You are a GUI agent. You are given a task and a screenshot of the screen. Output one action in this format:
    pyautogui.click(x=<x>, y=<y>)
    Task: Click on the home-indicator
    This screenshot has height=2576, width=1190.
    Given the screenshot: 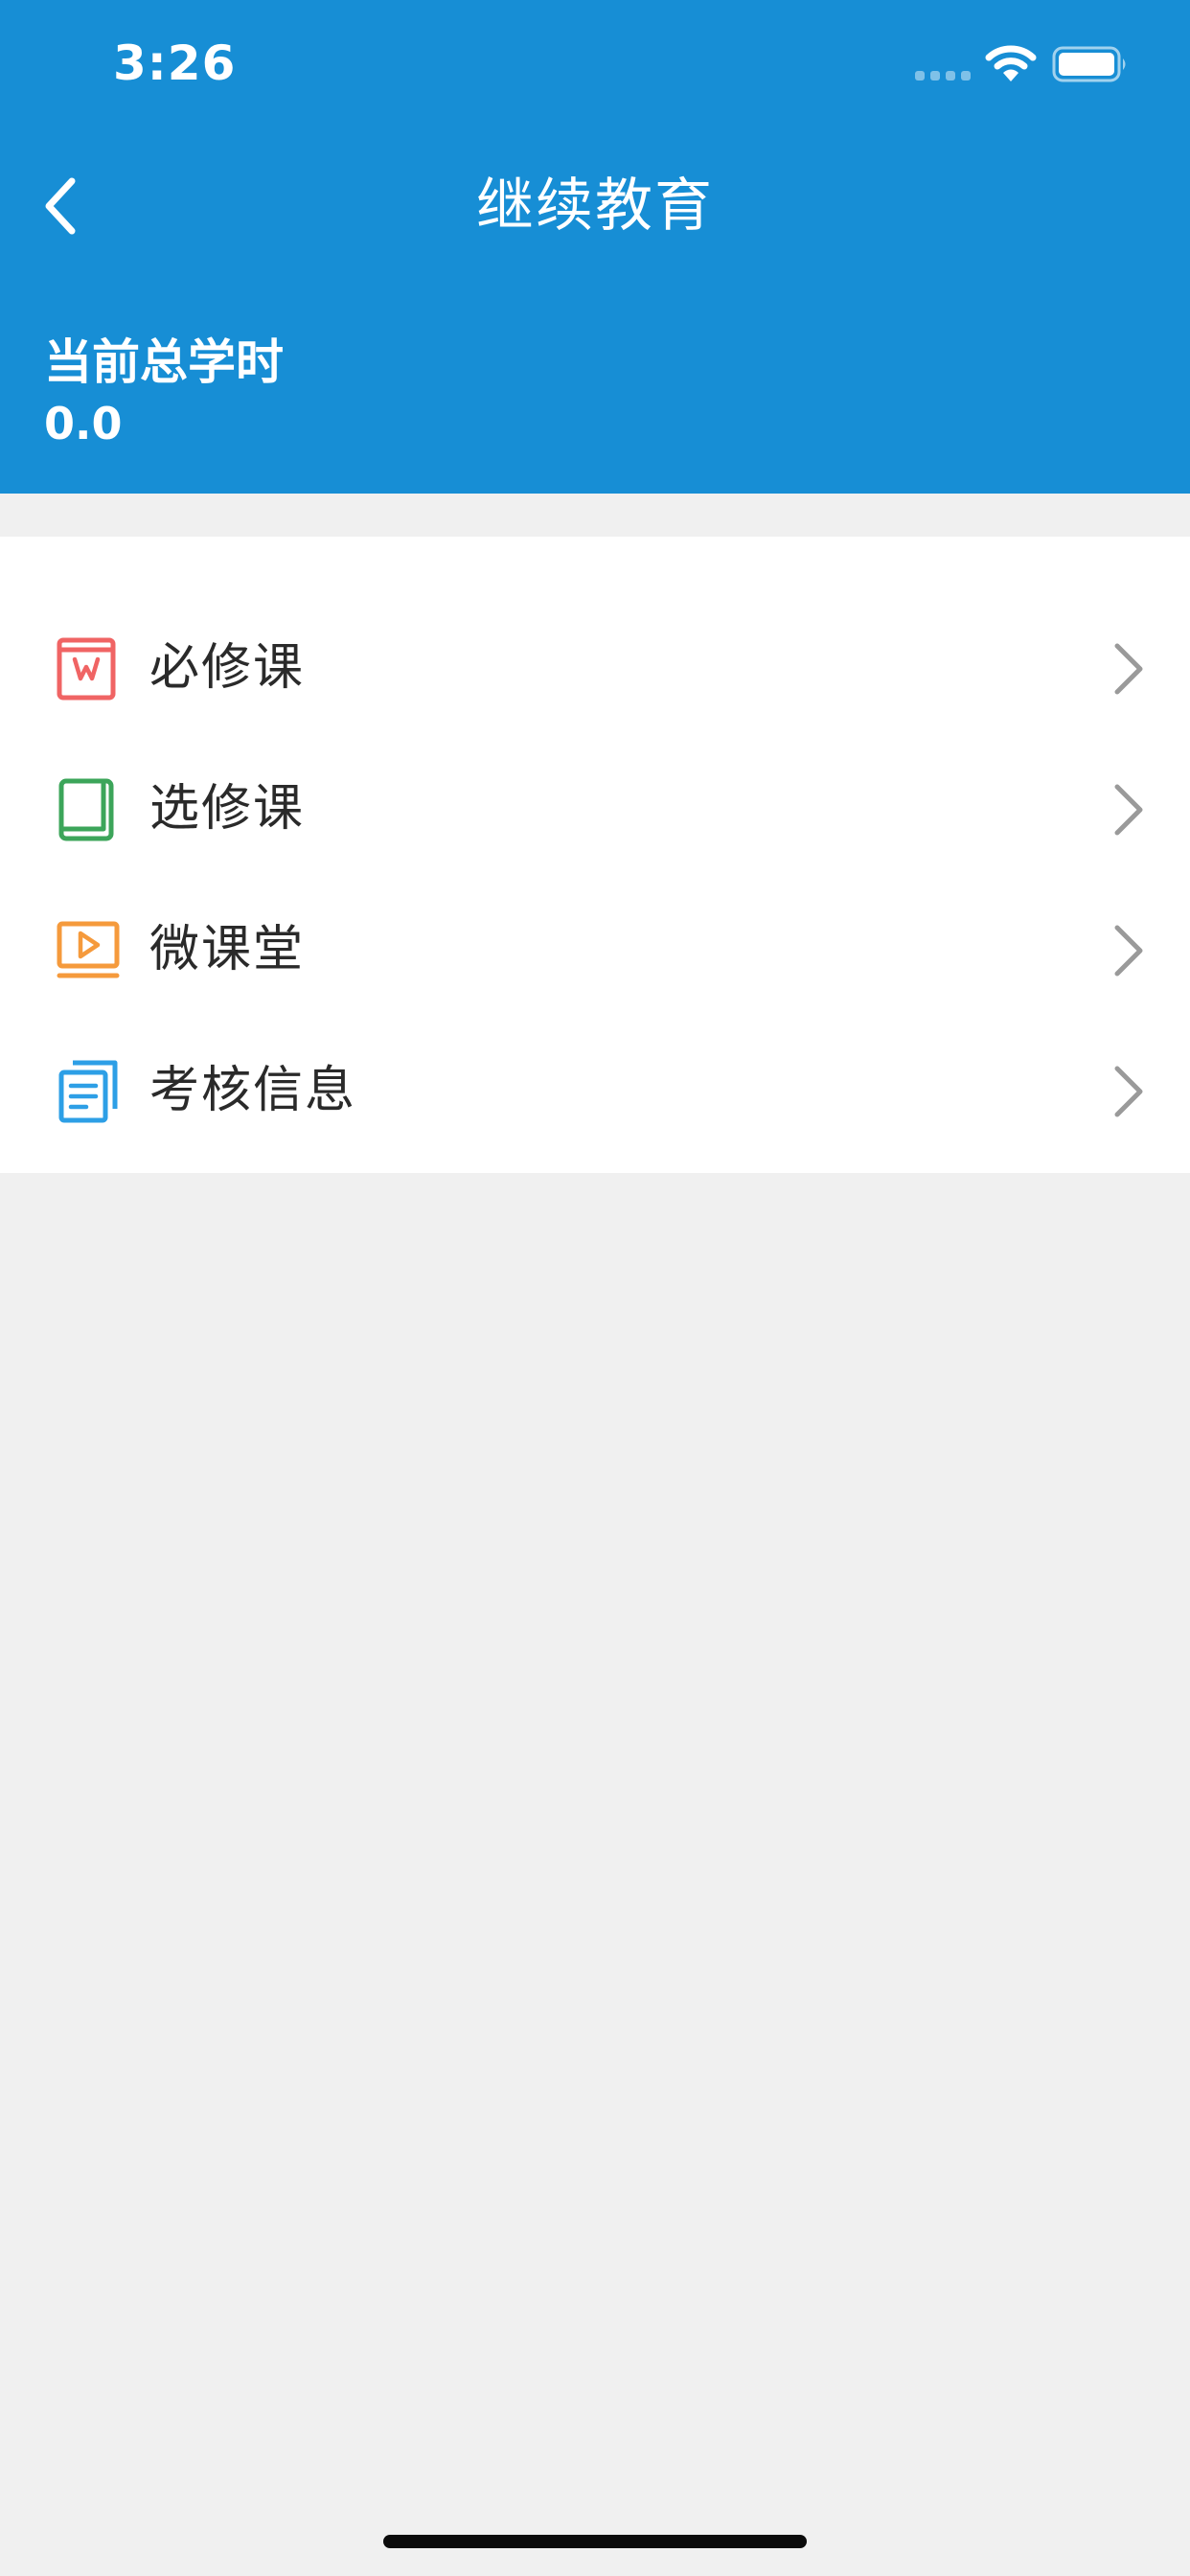 What is the action you would take?
    pyautogui.click(x=595, y=2541)
    